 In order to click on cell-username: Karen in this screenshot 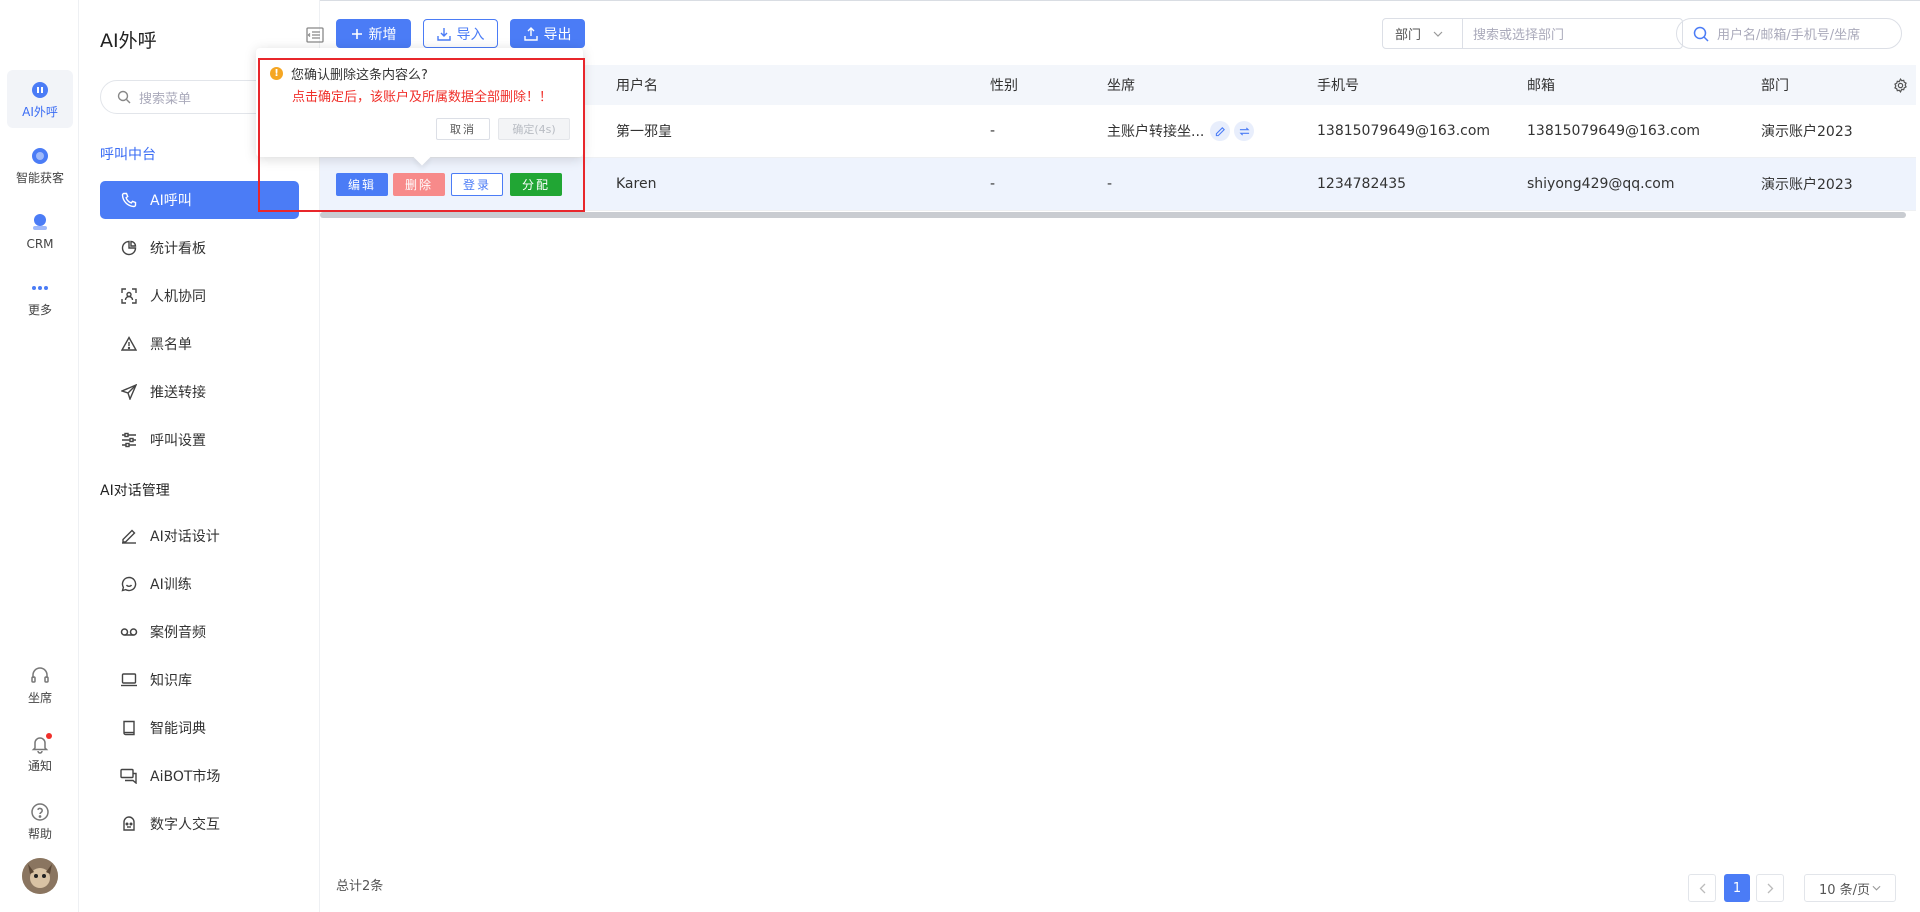, I will do `click(636, 184)`.